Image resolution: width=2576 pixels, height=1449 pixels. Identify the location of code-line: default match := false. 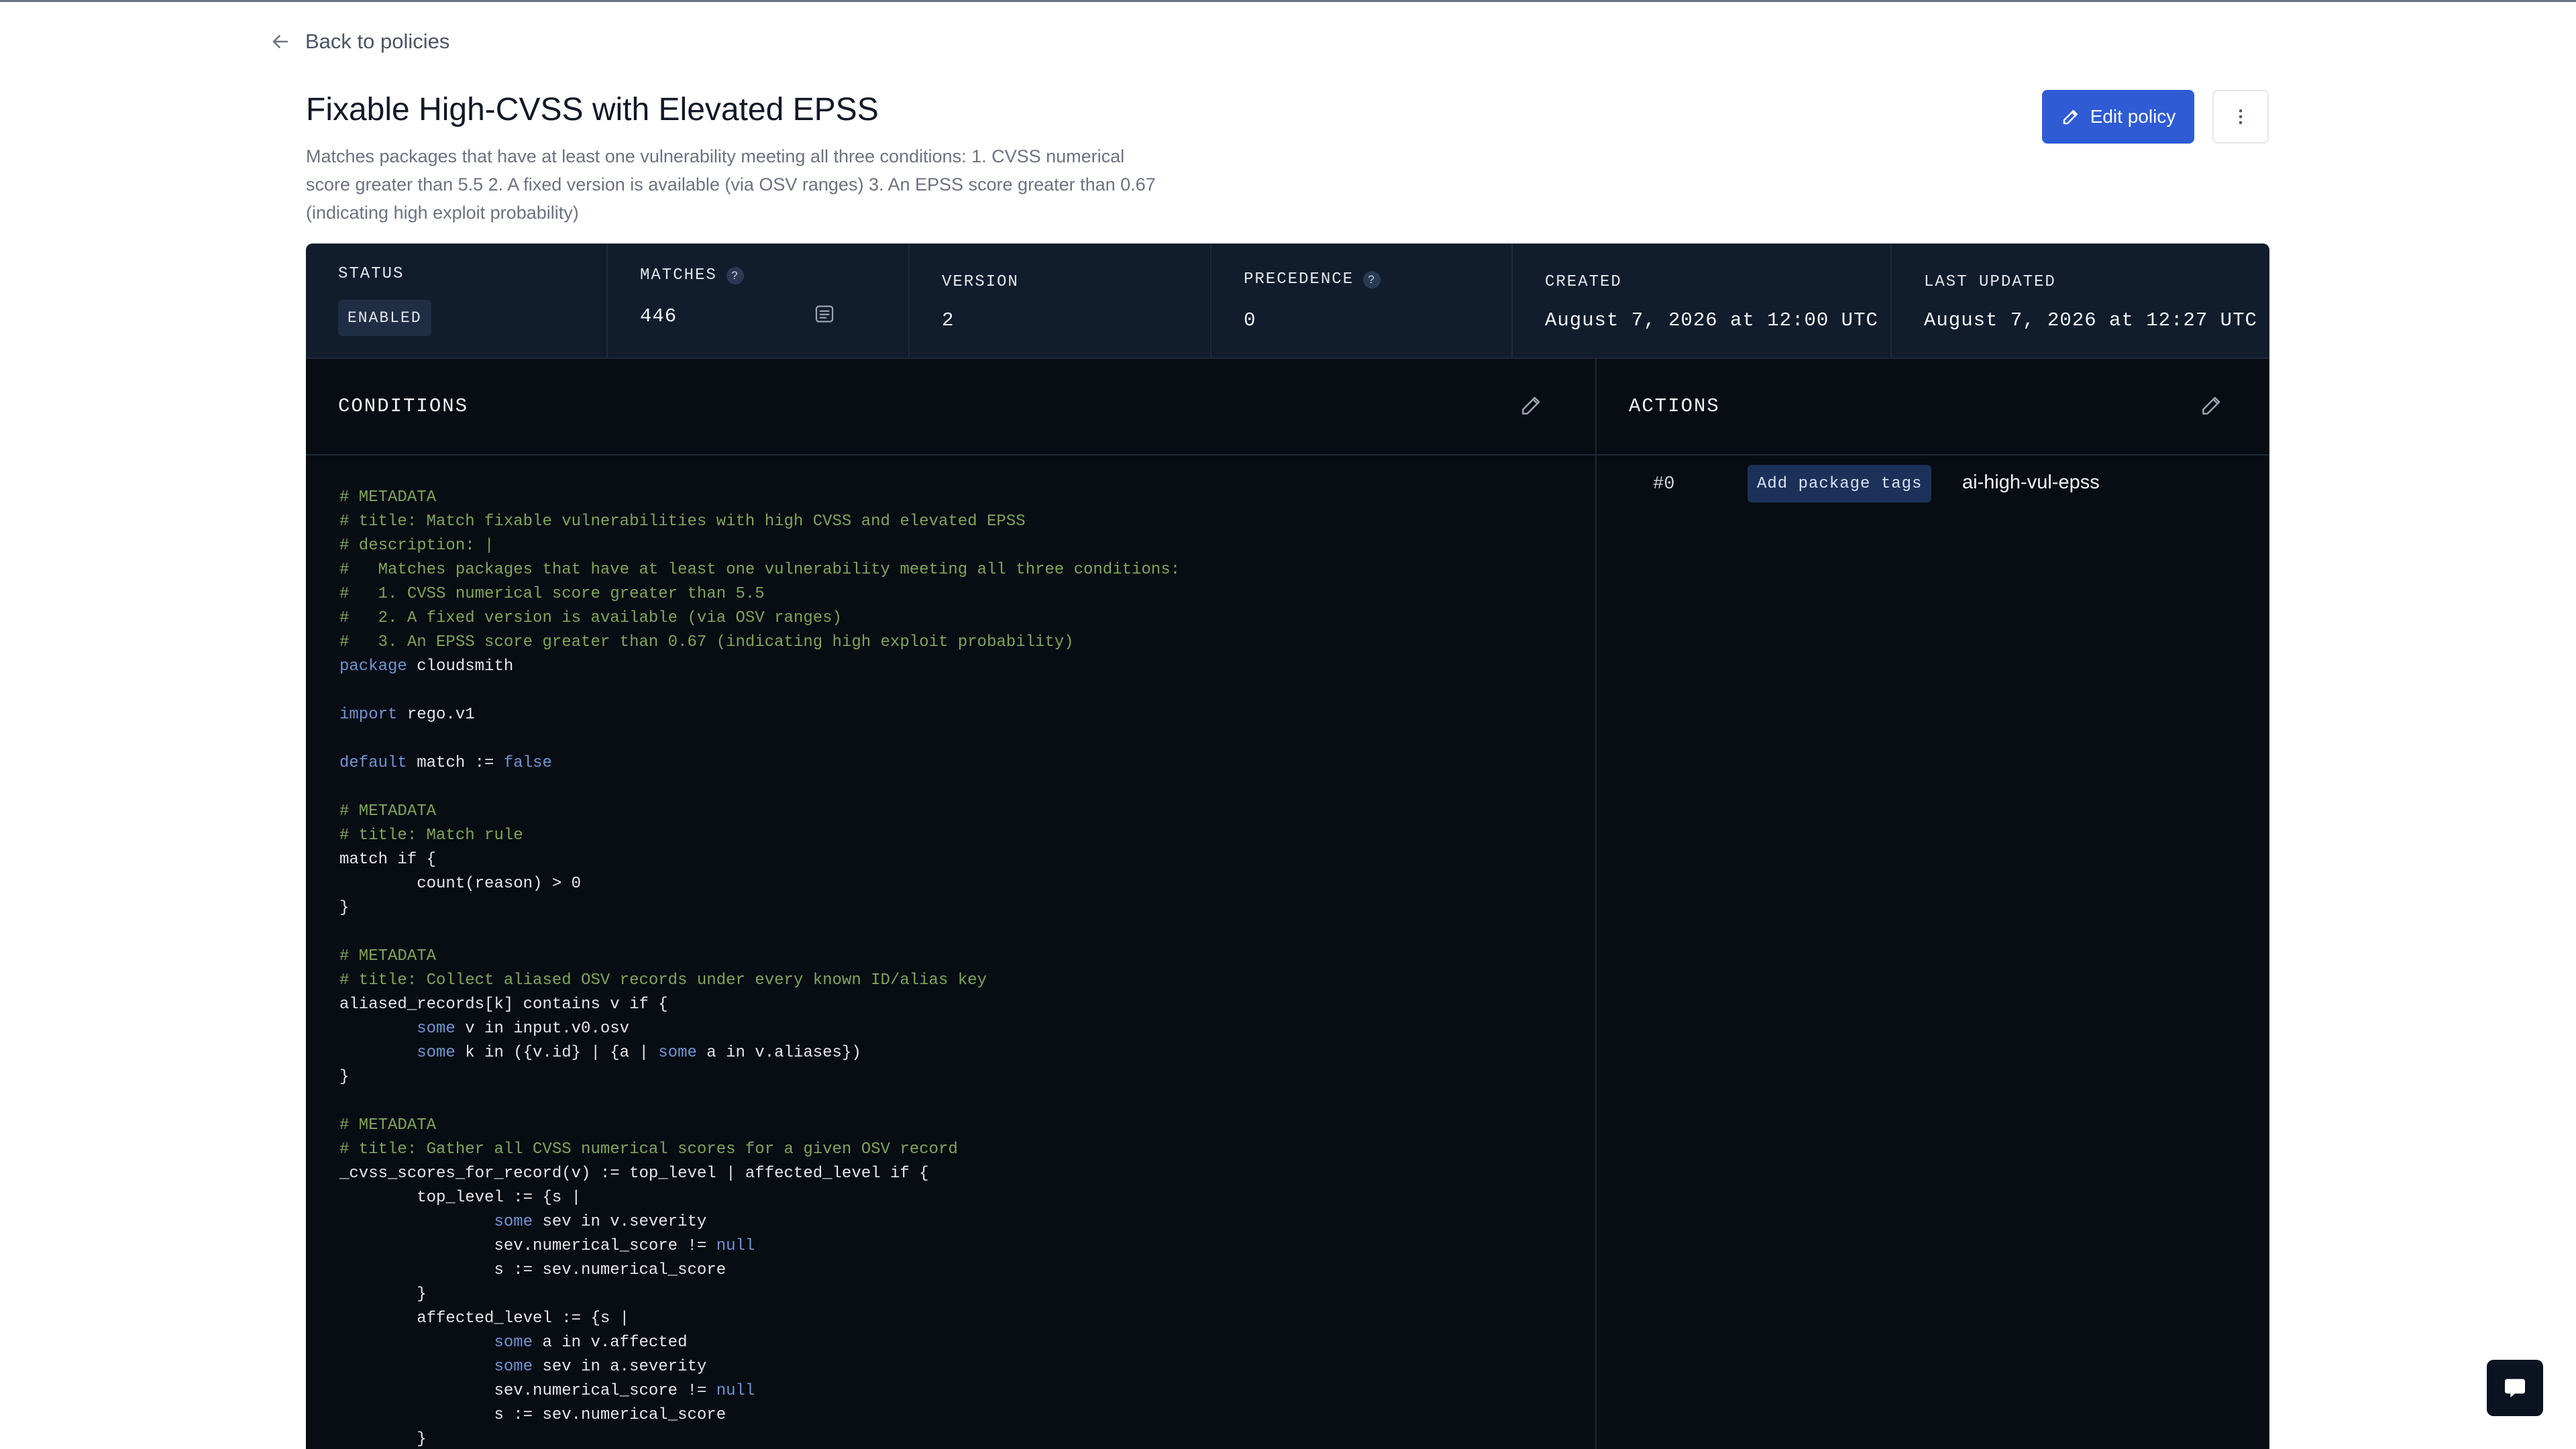
(445, 763).